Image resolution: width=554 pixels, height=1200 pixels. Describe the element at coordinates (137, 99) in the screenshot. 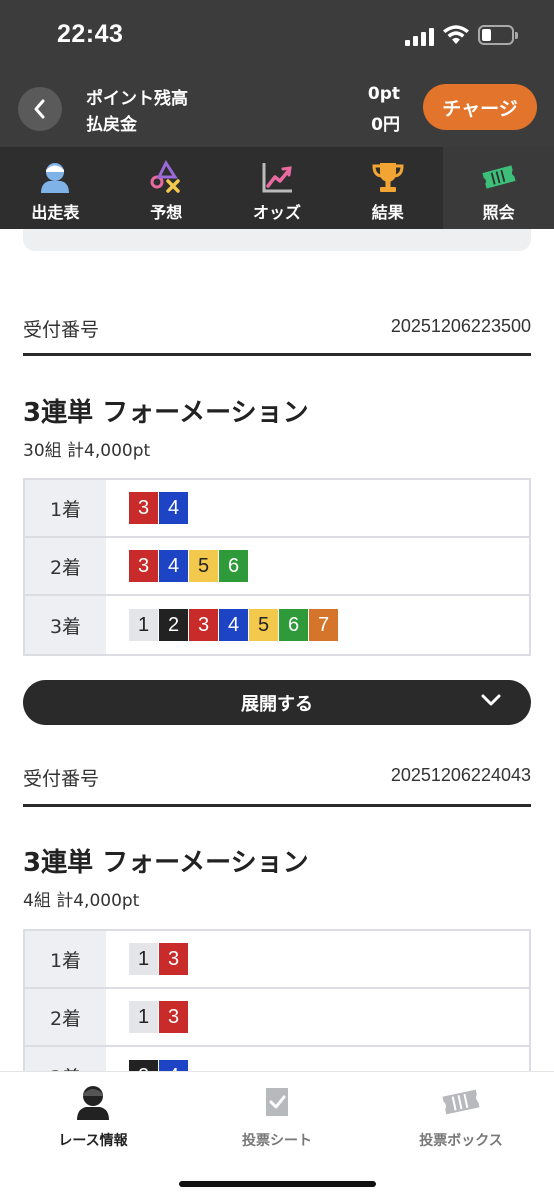

I see `point-balance-label: ポイント残高` at that location.